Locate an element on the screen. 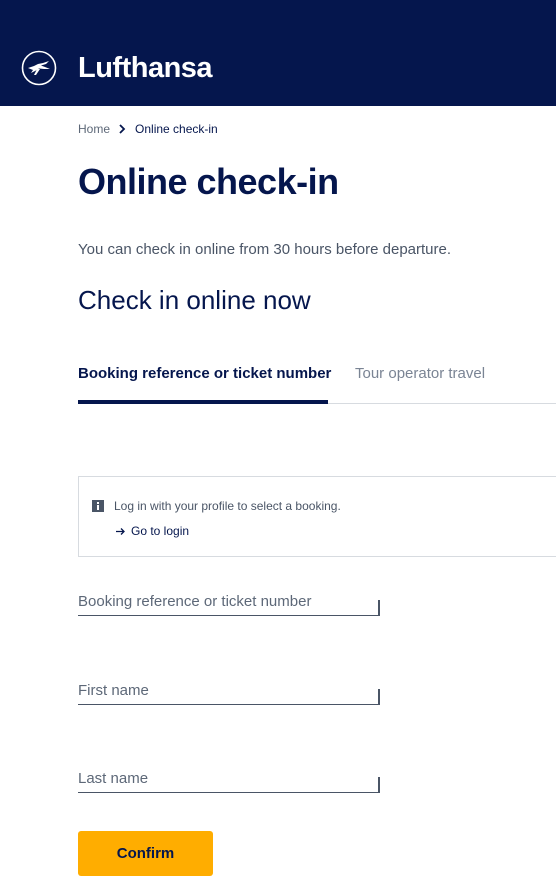 The width and height of the screenshot is (556, 895). tab-booking-reference: Booking reference or ticket number is located at coordinates (204, 382).